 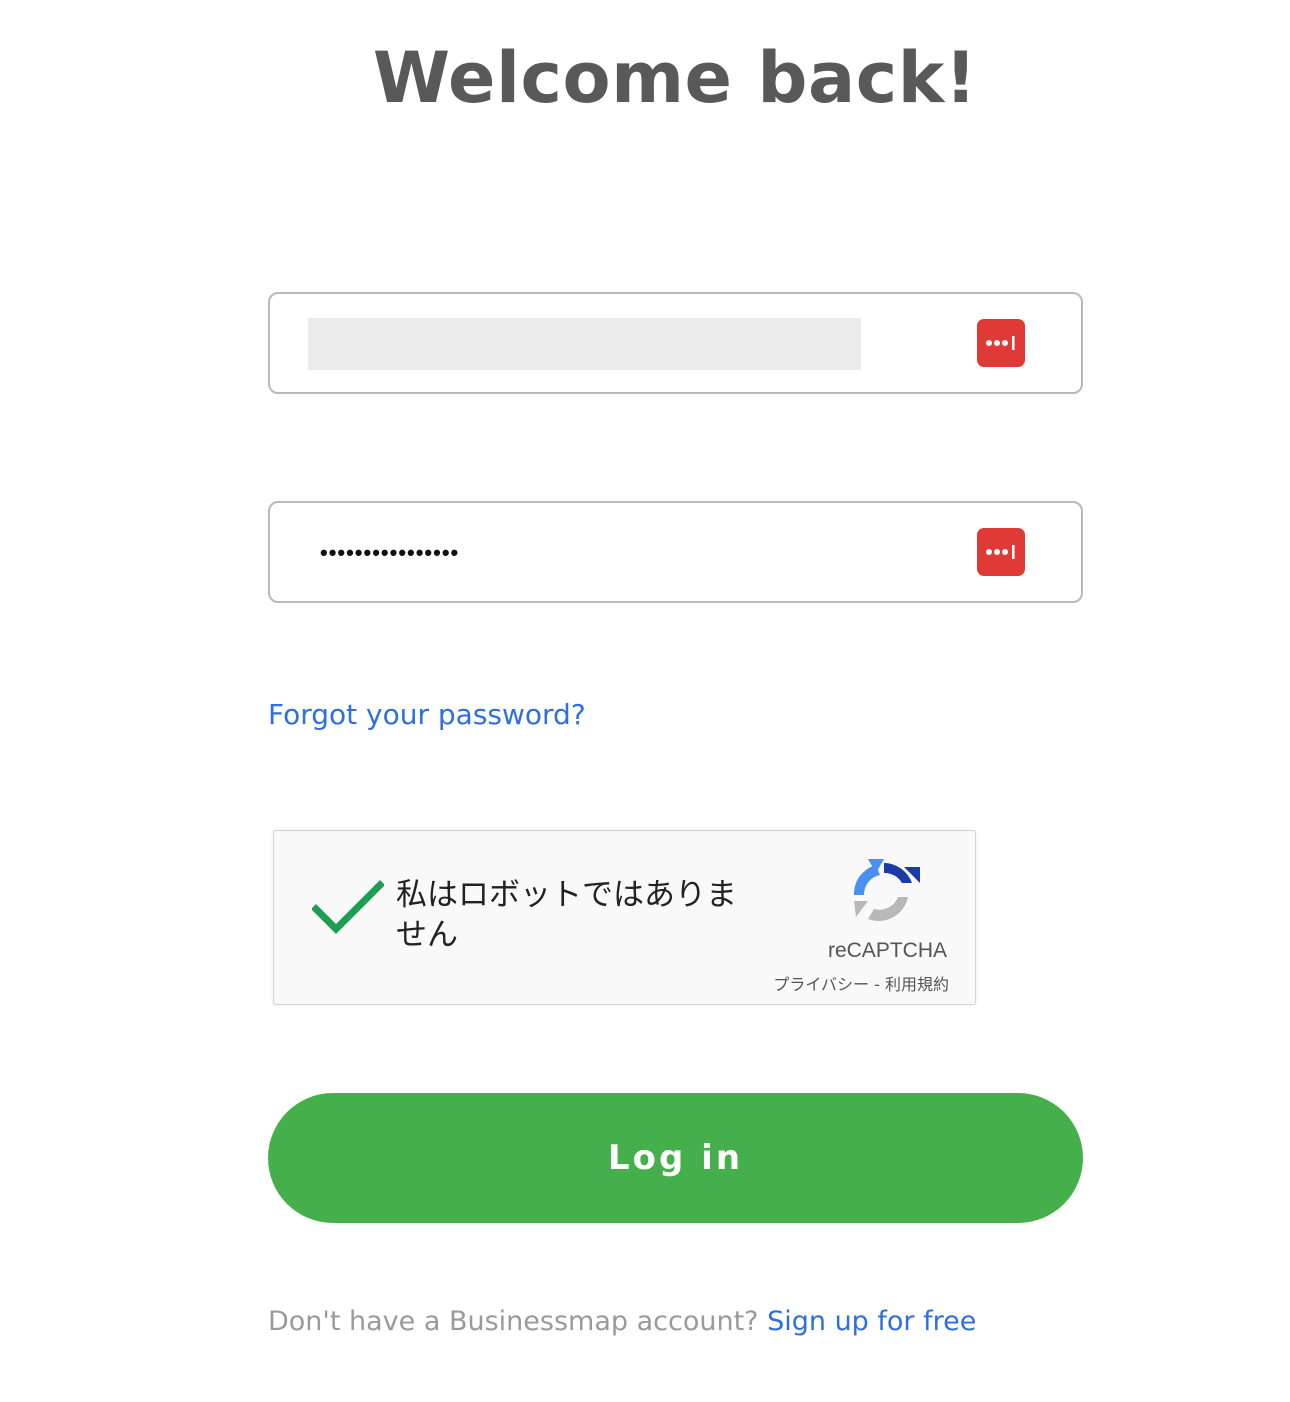 I want to click on recaptcha-brand: reCAPTCHA, so click(x=887, y=950).